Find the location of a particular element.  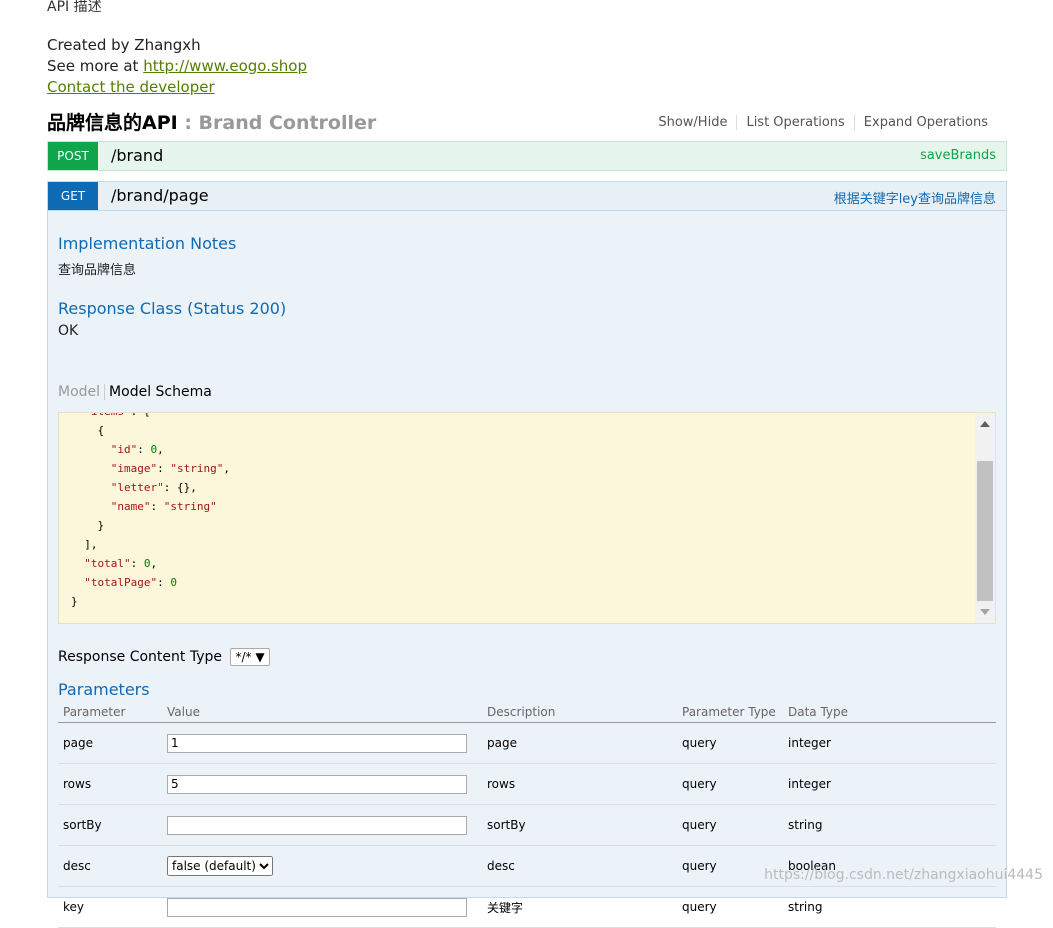

operation-path: /brand/page is located at coordinates (160, 195).